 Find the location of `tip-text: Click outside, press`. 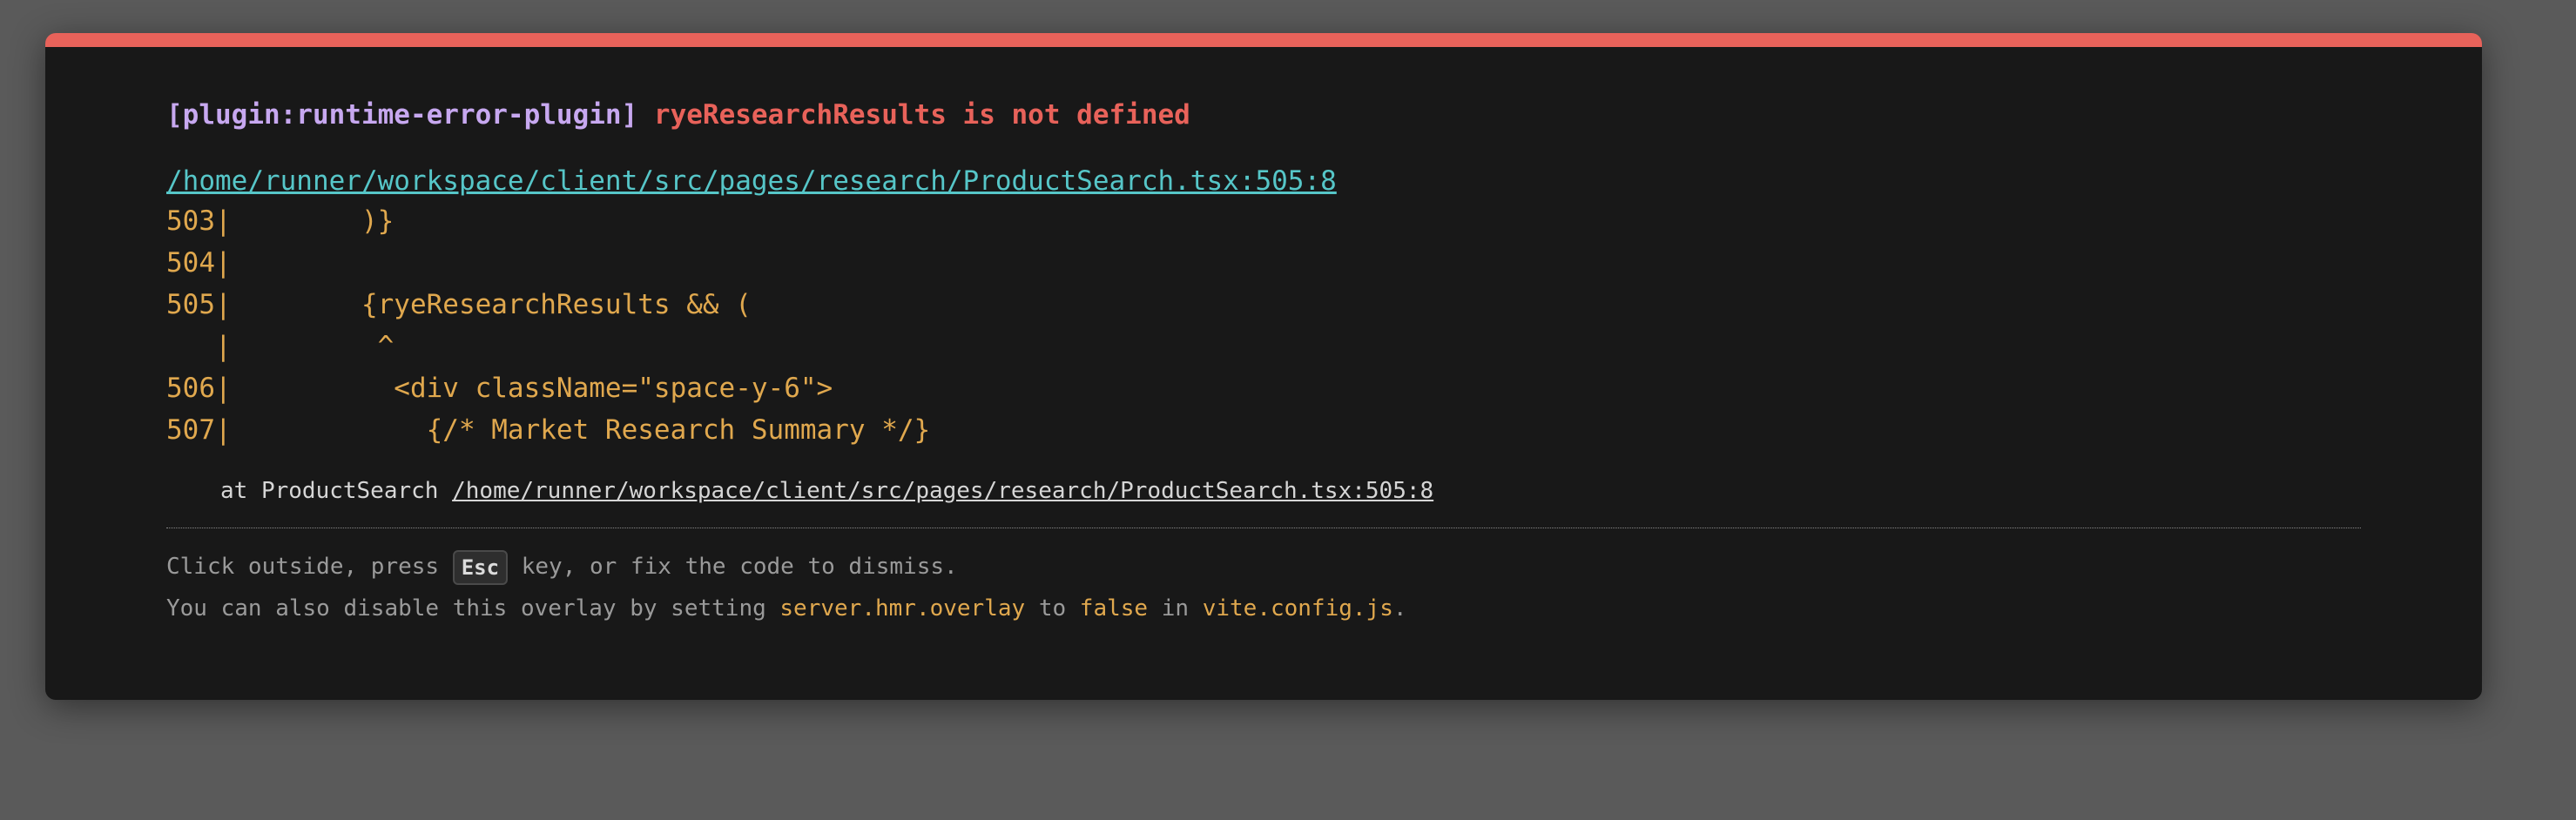

tip-text: Click outside, press is located at coordinates (309, 567).